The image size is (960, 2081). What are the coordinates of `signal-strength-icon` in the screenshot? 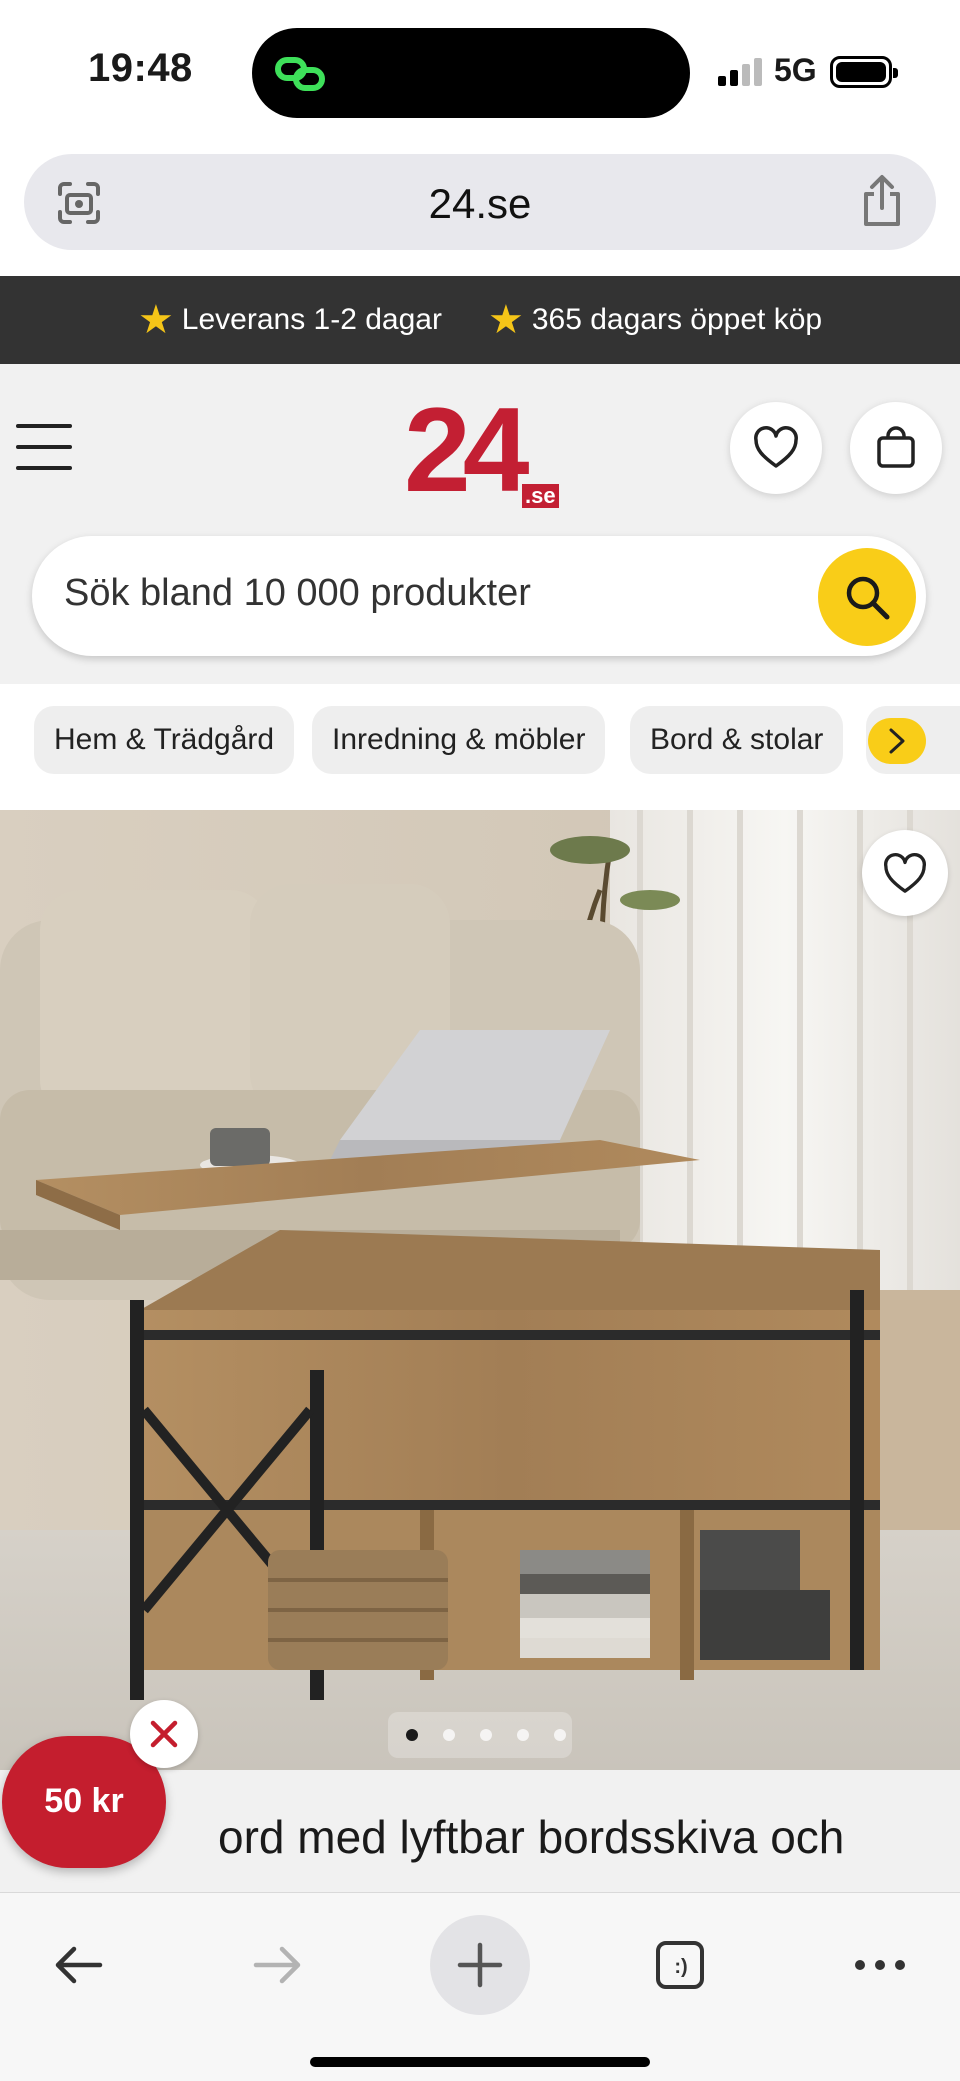 It's located at (741, 72).